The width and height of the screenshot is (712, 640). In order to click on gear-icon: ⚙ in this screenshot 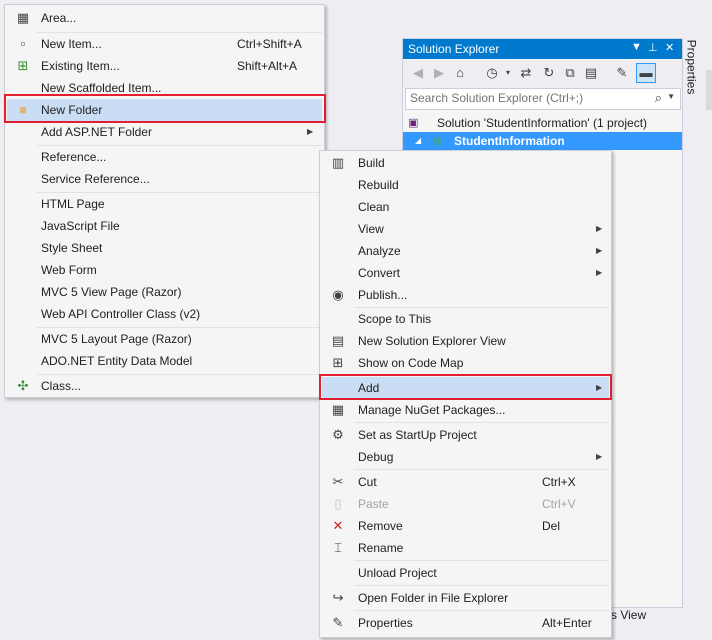, I will do `click(338, 434)`.